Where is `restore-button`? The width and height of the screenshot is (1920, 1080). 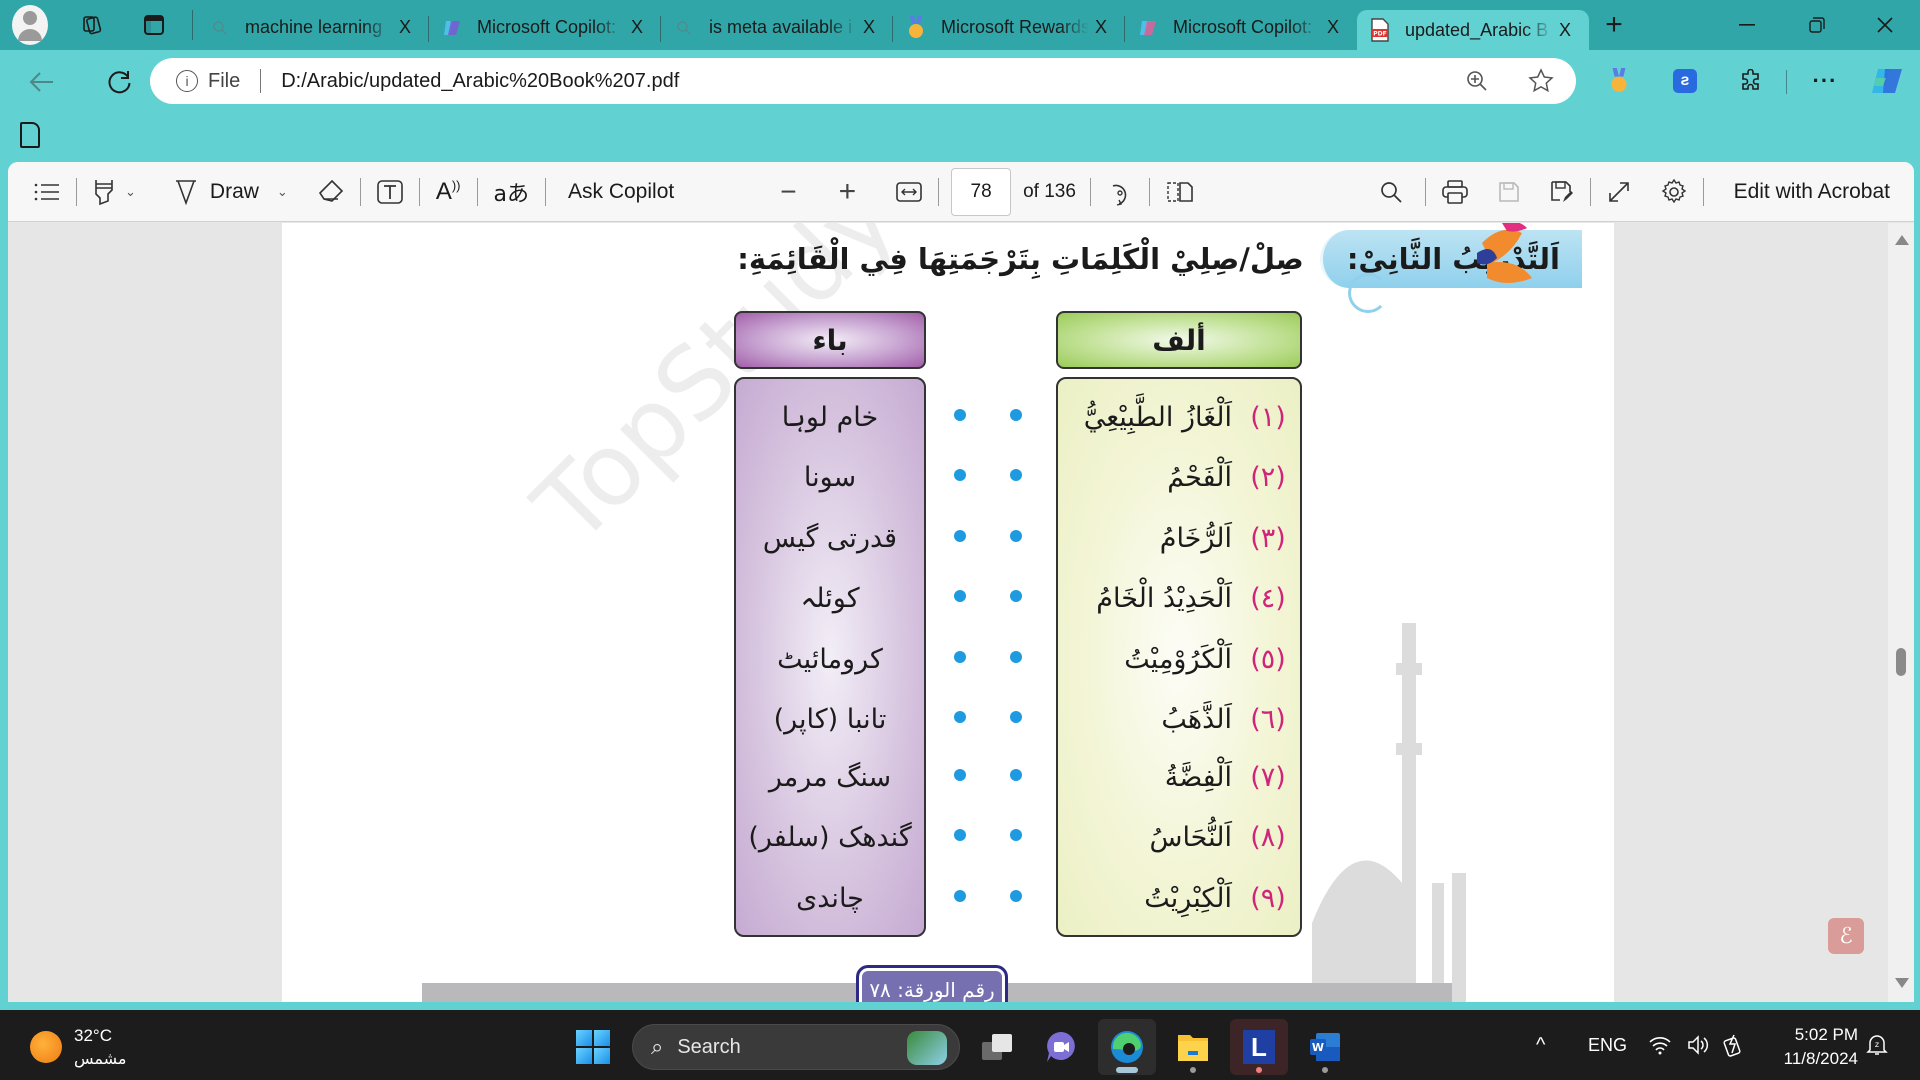
restore-button is located at coordinates (1817, 25).